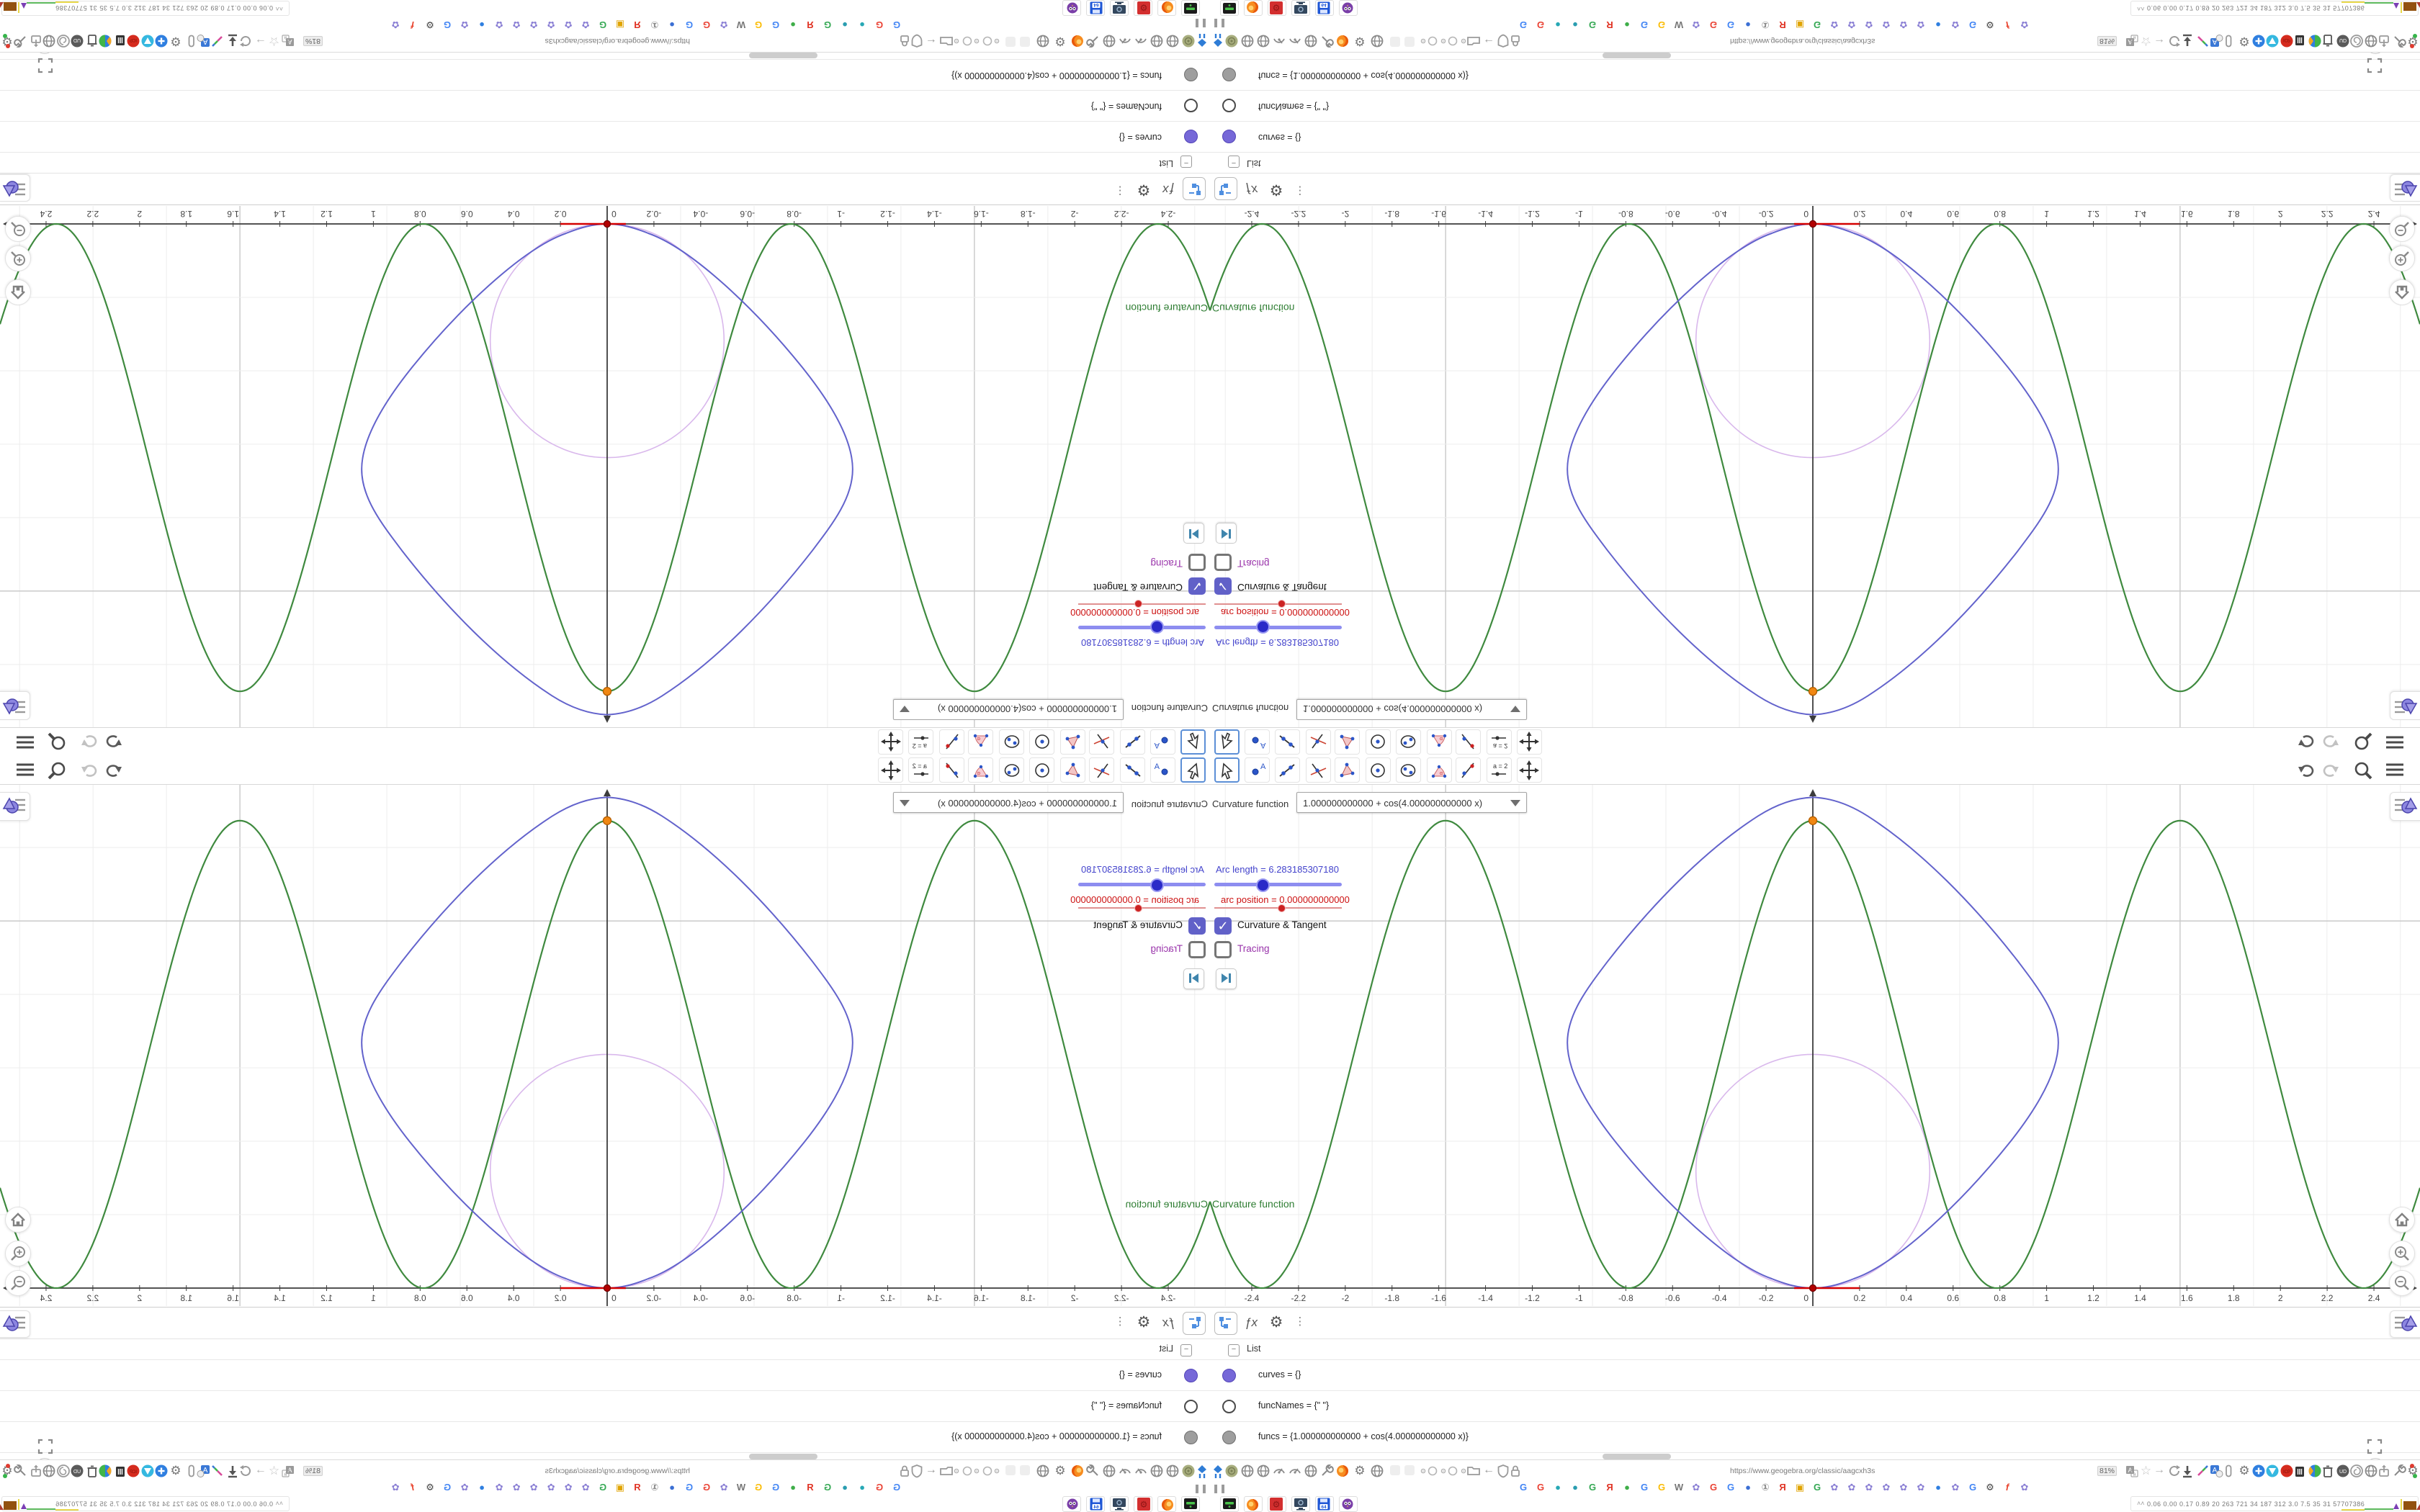  I want to click on algebra-row: curves = {}, so click(1815, 1375).